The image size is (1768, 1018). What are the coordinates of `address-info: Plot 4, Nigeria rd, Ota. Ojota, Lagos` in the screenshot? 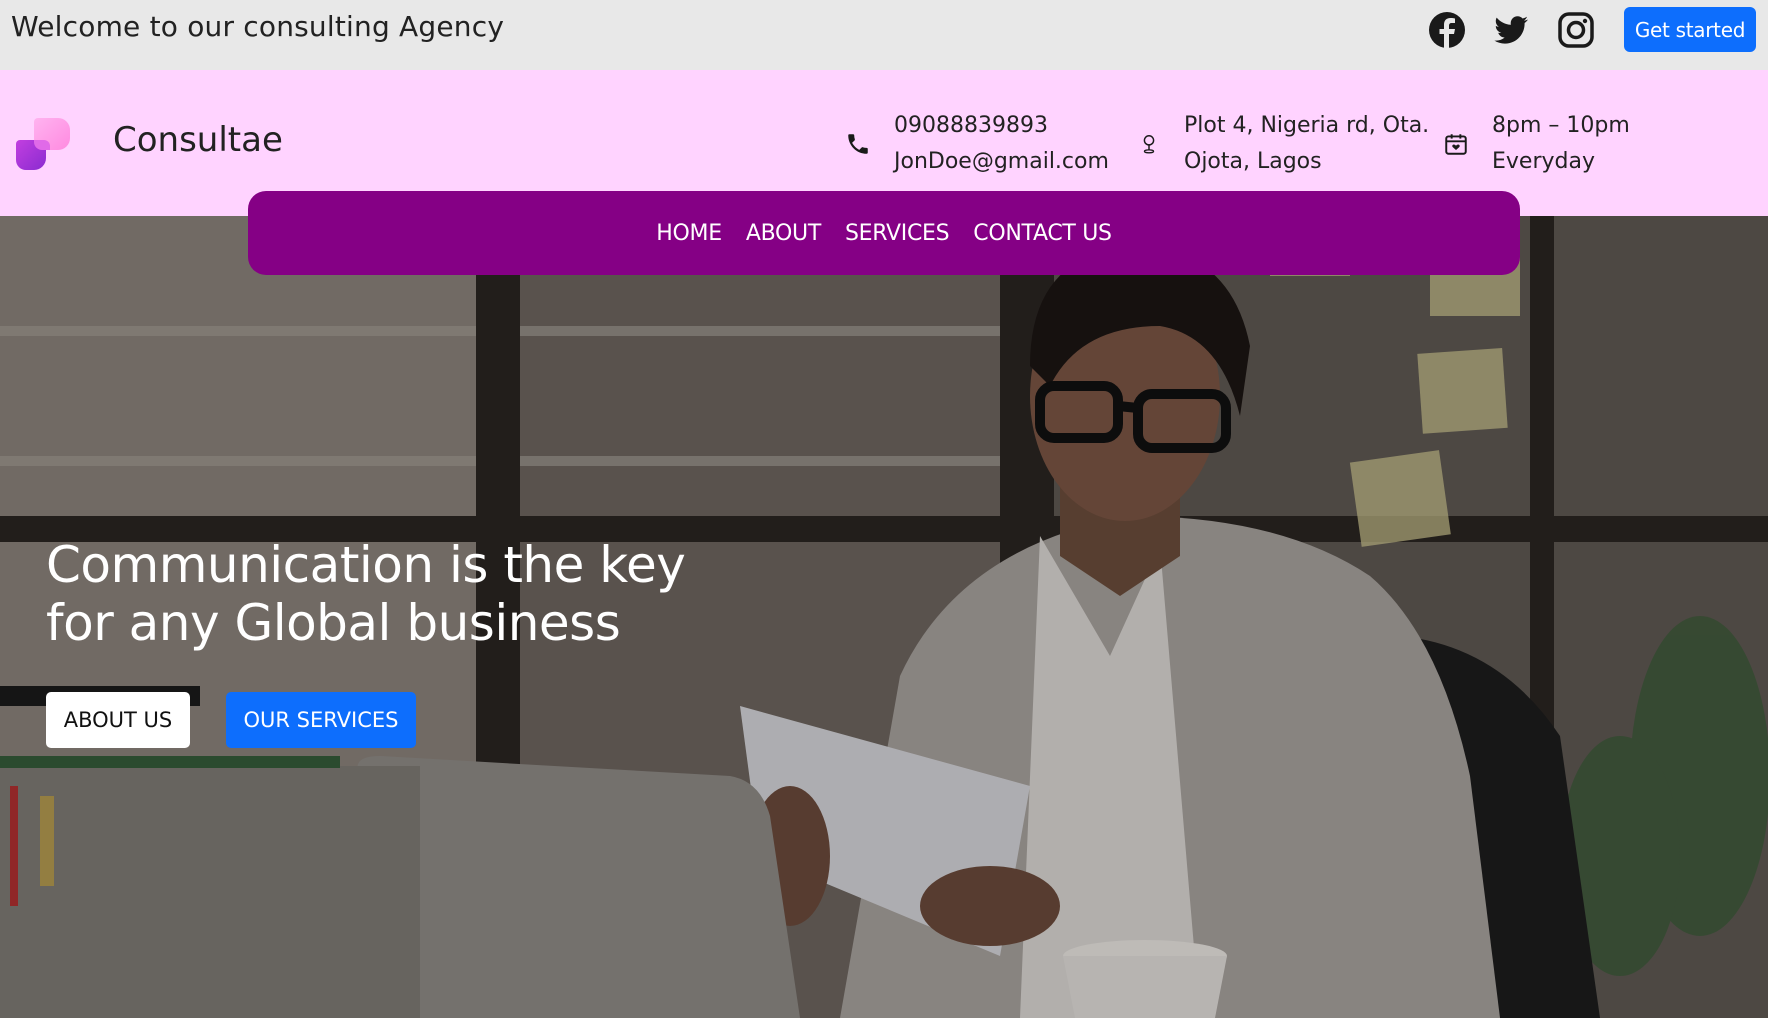 It's located at (1306, 144).